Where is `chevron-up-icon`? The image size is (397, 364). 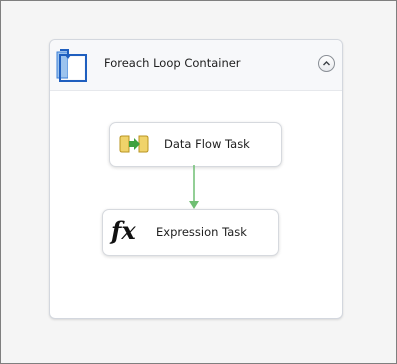 chevron-up-icon is located at coordinates (326, 63).